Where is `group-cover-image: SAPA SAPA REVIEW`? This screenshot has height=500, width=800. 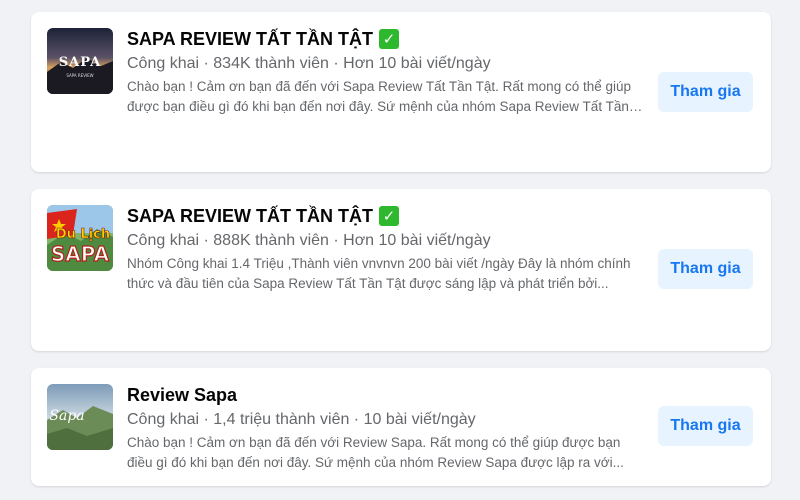 group-cover-image: SAPA SAPA REVIEW is located at coordinates (80, 61).